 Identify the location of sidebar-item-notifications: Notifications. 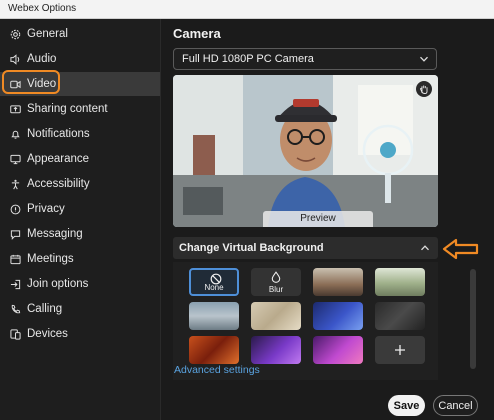
(80, 134).